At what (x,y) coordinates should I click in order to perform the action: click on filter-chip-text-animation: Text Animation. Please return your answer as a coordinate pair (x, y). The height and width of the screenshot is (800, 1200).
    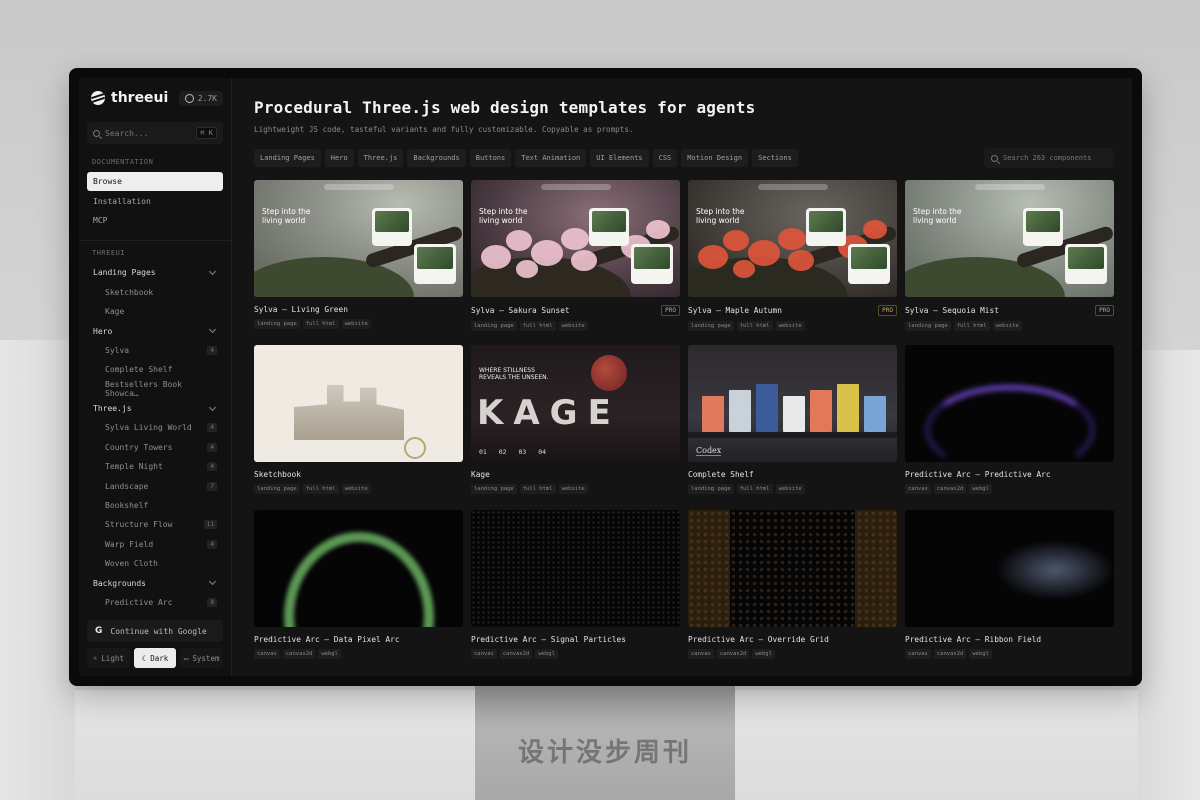
    Looking at the image, I should click on (551, 158).